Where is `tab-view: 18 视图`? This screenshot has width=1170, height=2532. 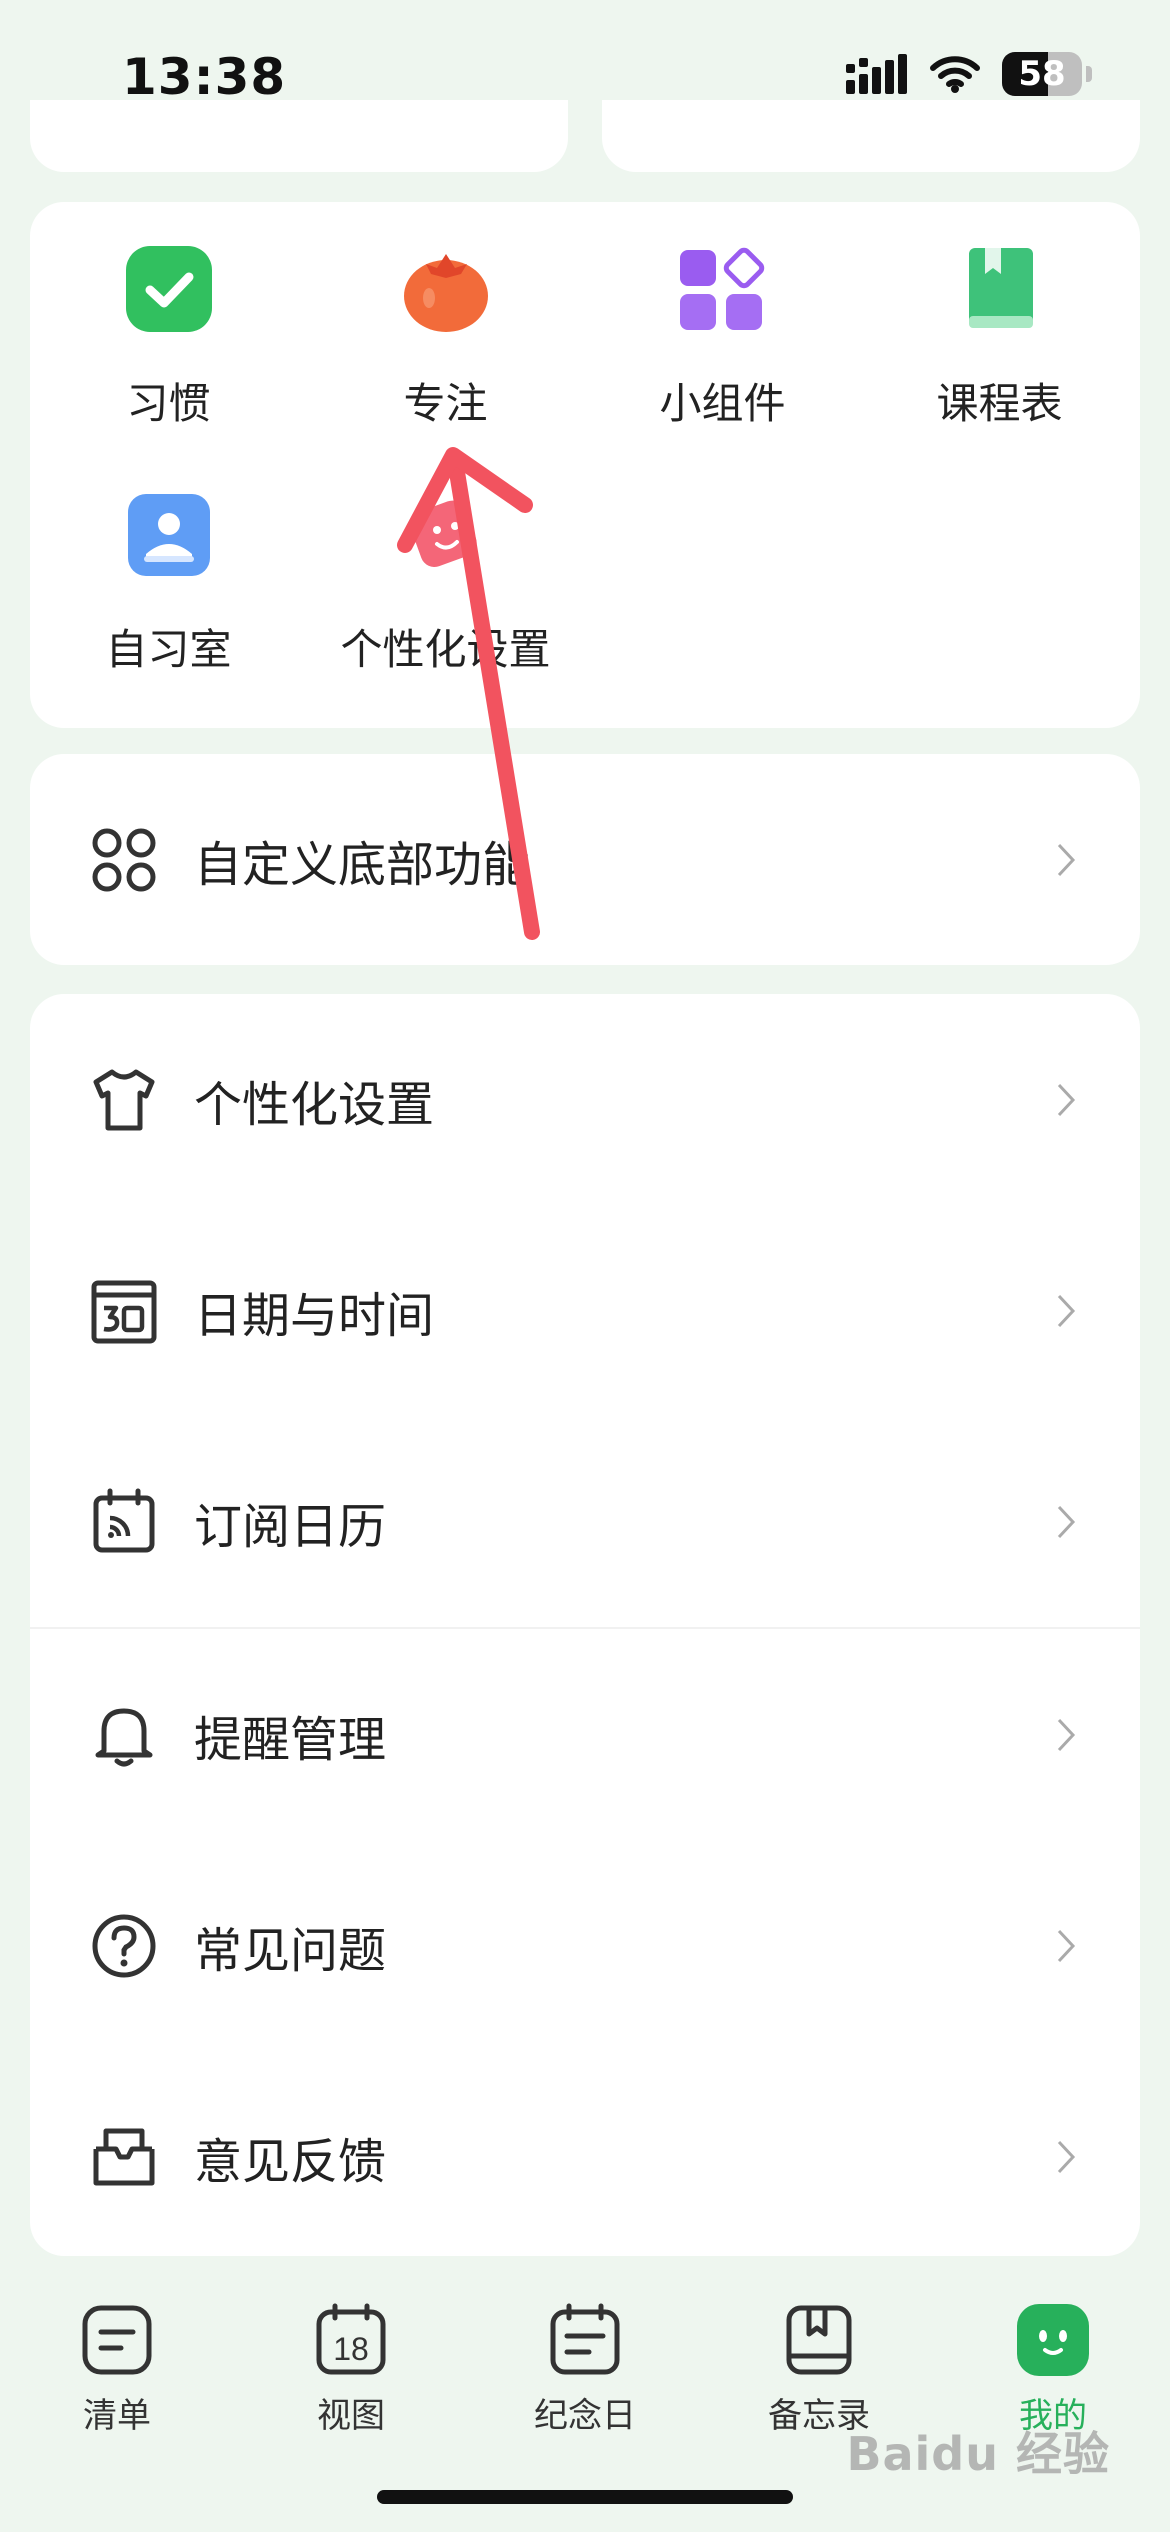 tab-view: 18 视图 is located at coordinates (351, 2353).